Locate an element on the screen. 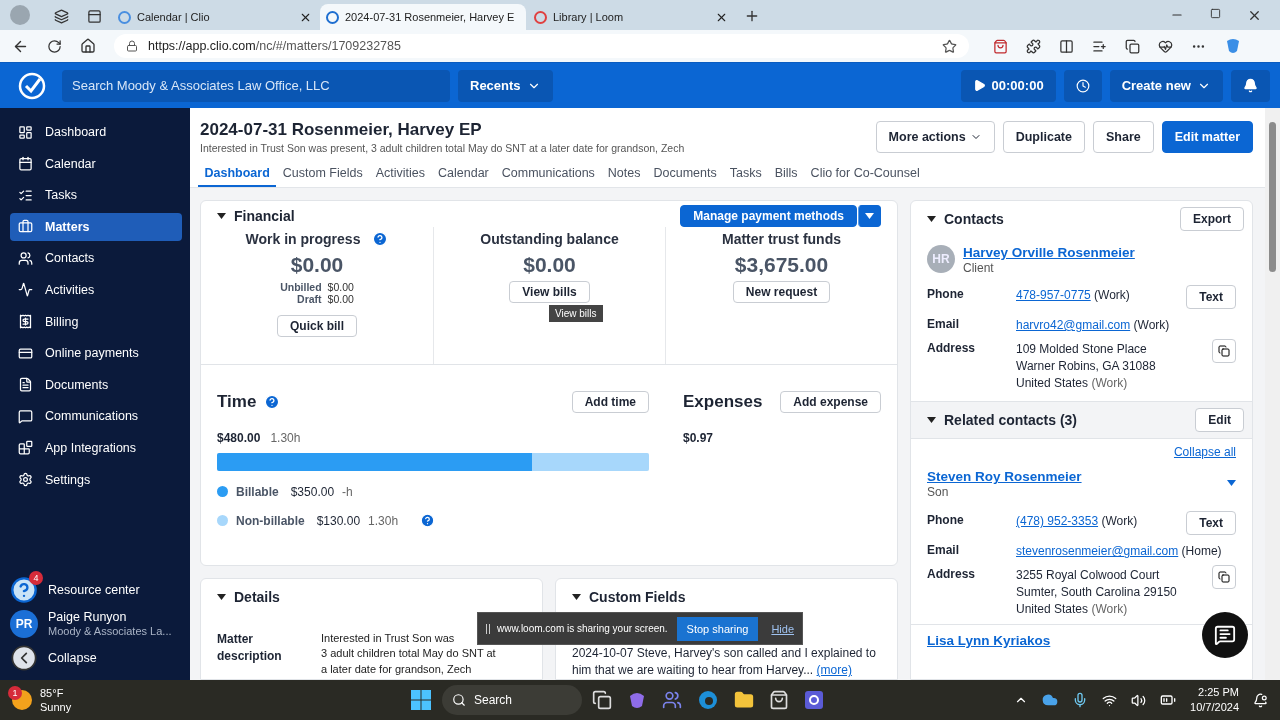 This screenshot has width=1280, height=720. sidebar-item: Matters is located at coordinates (96, 226).